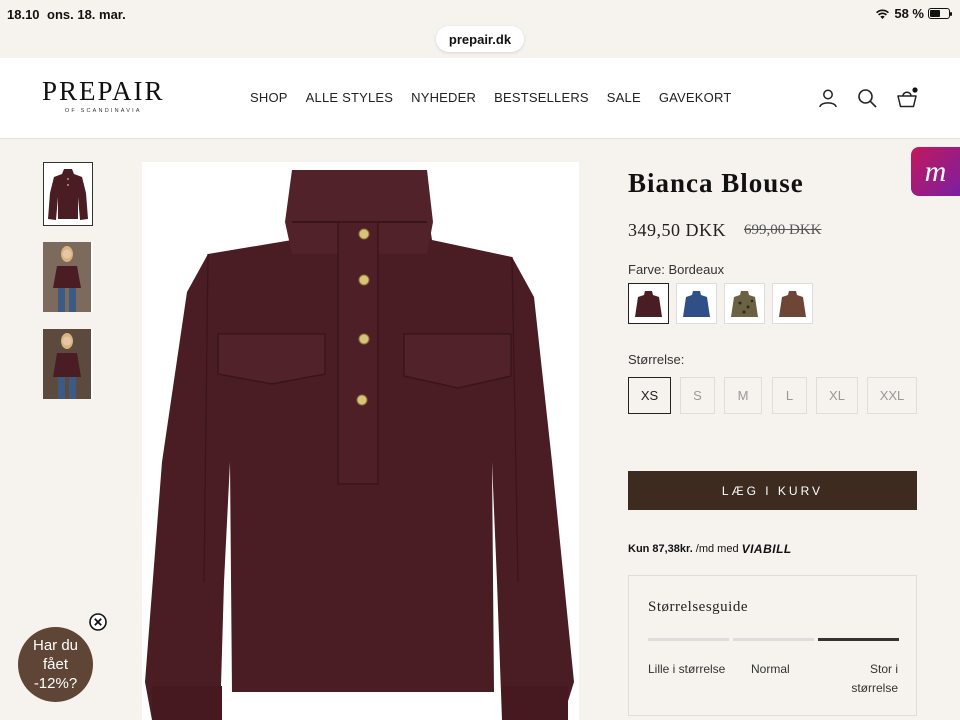  I want to click on user-icon, so click(828, 98).